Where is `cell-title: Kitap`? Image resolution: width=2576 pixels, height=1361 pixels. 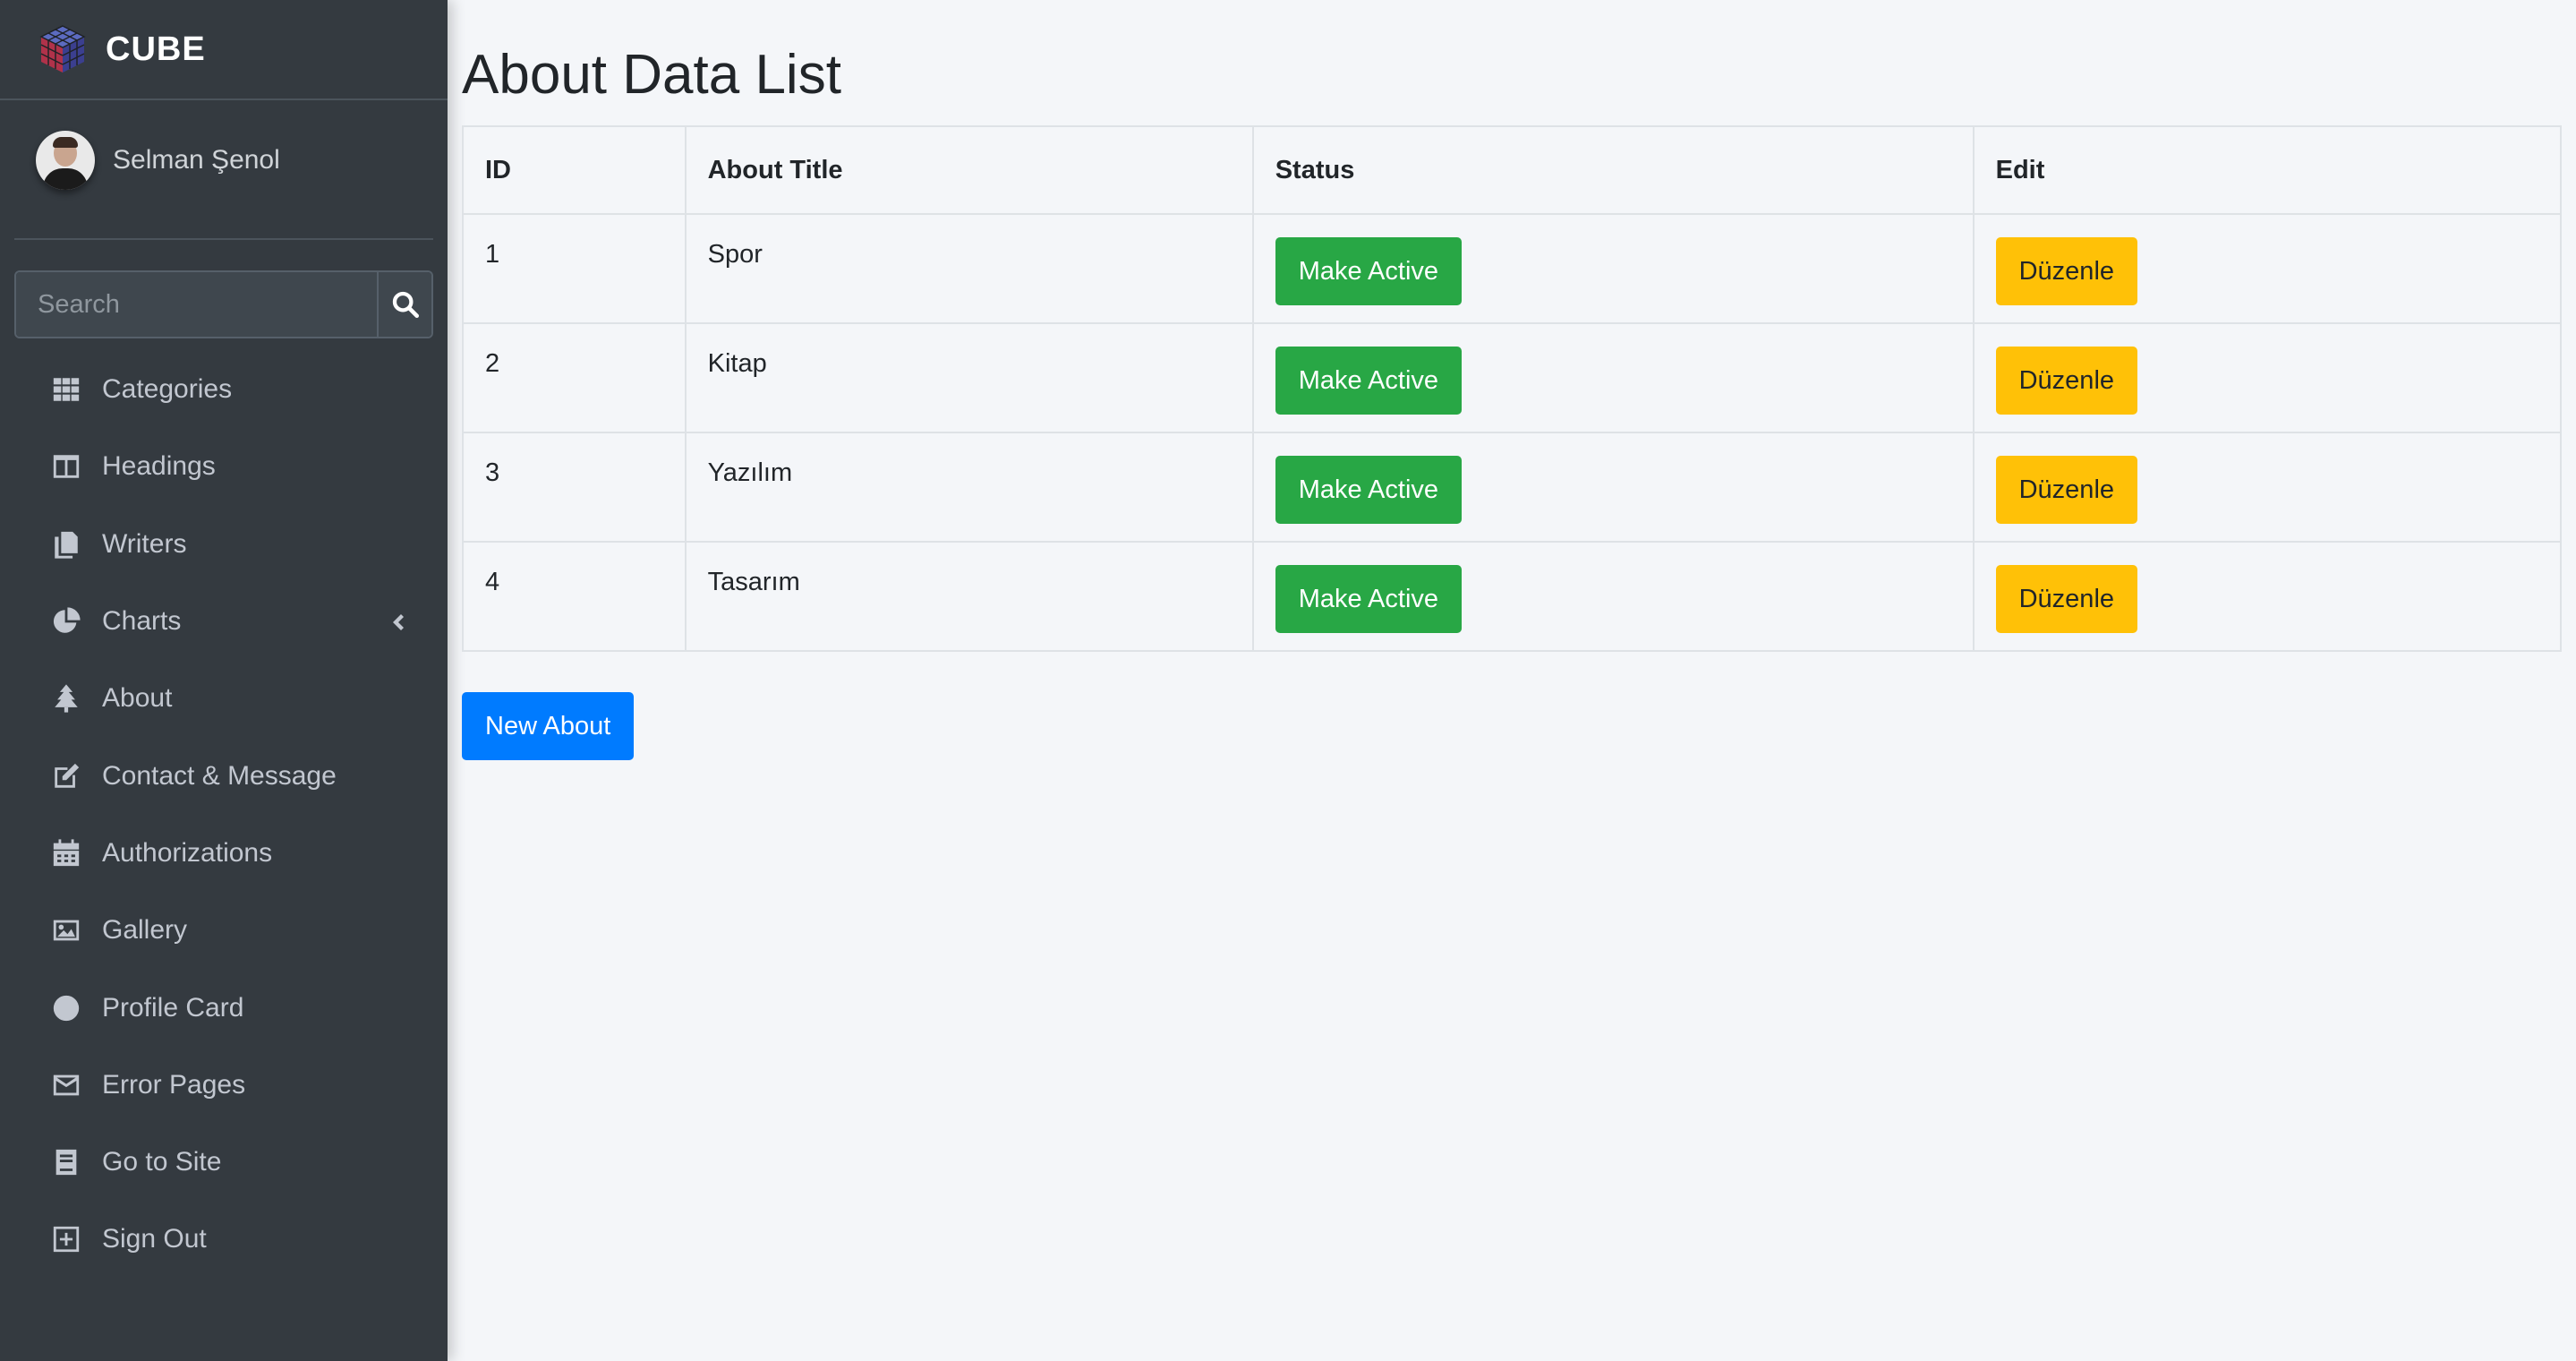
cell-title: Kitap is located at coordinates (969, 378).